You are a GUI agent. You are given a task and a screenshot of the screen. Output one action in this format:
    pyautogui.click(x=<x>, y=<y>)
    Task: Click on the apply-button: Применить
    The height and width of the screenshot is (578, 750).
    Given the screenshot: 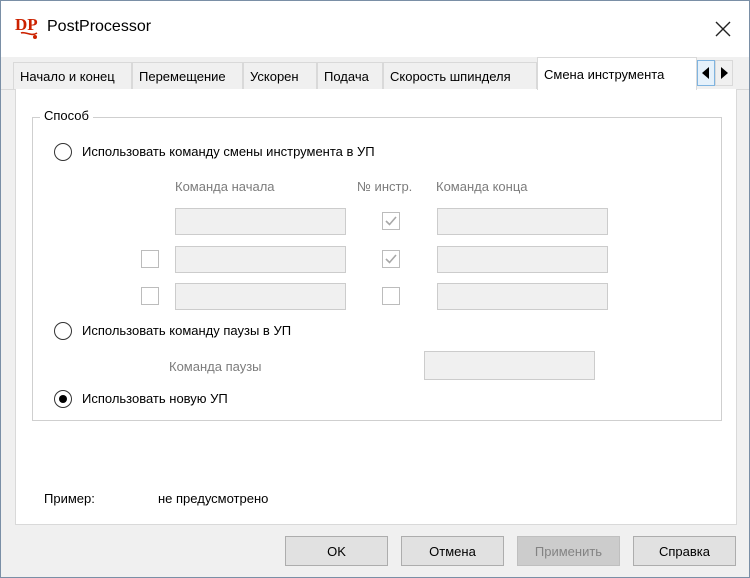 What is the action you would take?
    pyautogui.click(x=568, y=551)
    